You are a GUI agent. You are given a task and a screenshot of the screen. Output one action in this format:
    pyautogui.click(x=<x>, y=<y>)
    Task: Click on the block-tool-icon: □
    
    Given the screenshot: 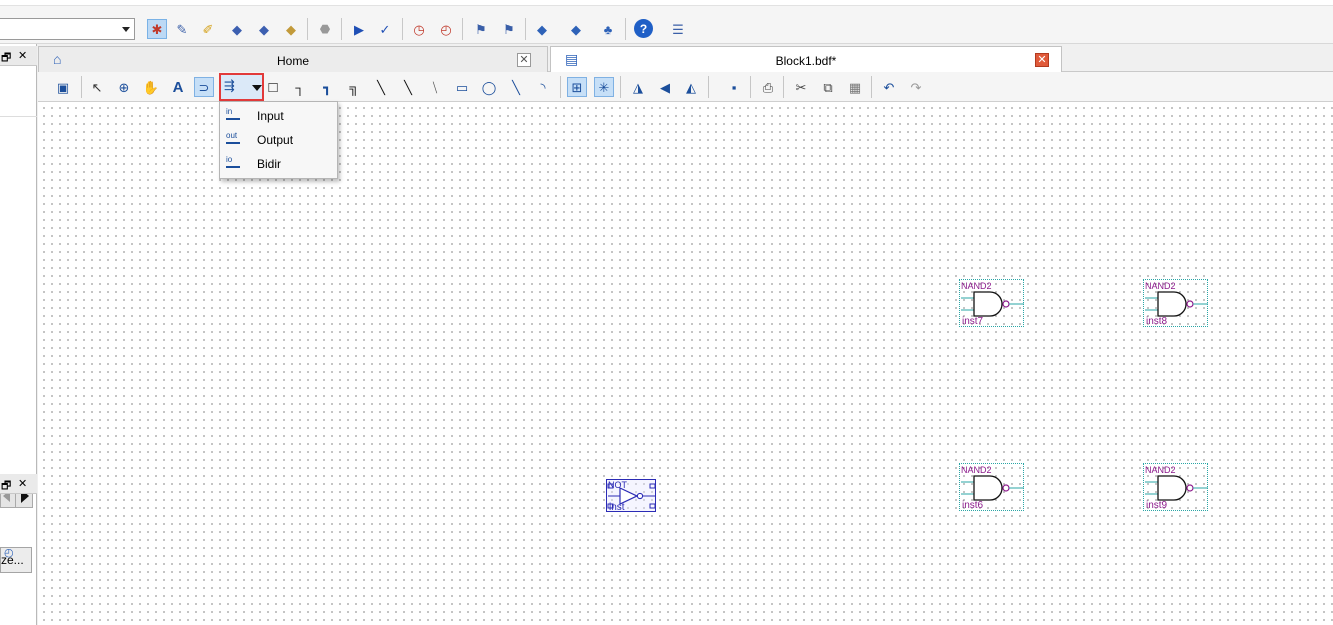 What is the action you would take?
    pyautogui.click(x=273, y=87)
    